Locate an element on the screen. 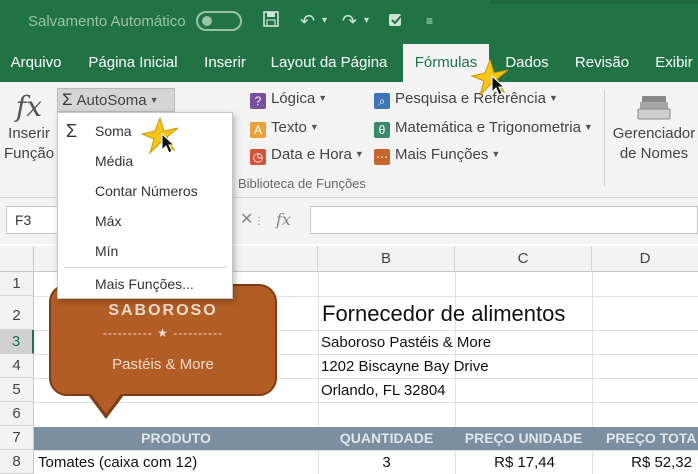  lookup-icon: ⌕ is located at coordinates (382, 101).